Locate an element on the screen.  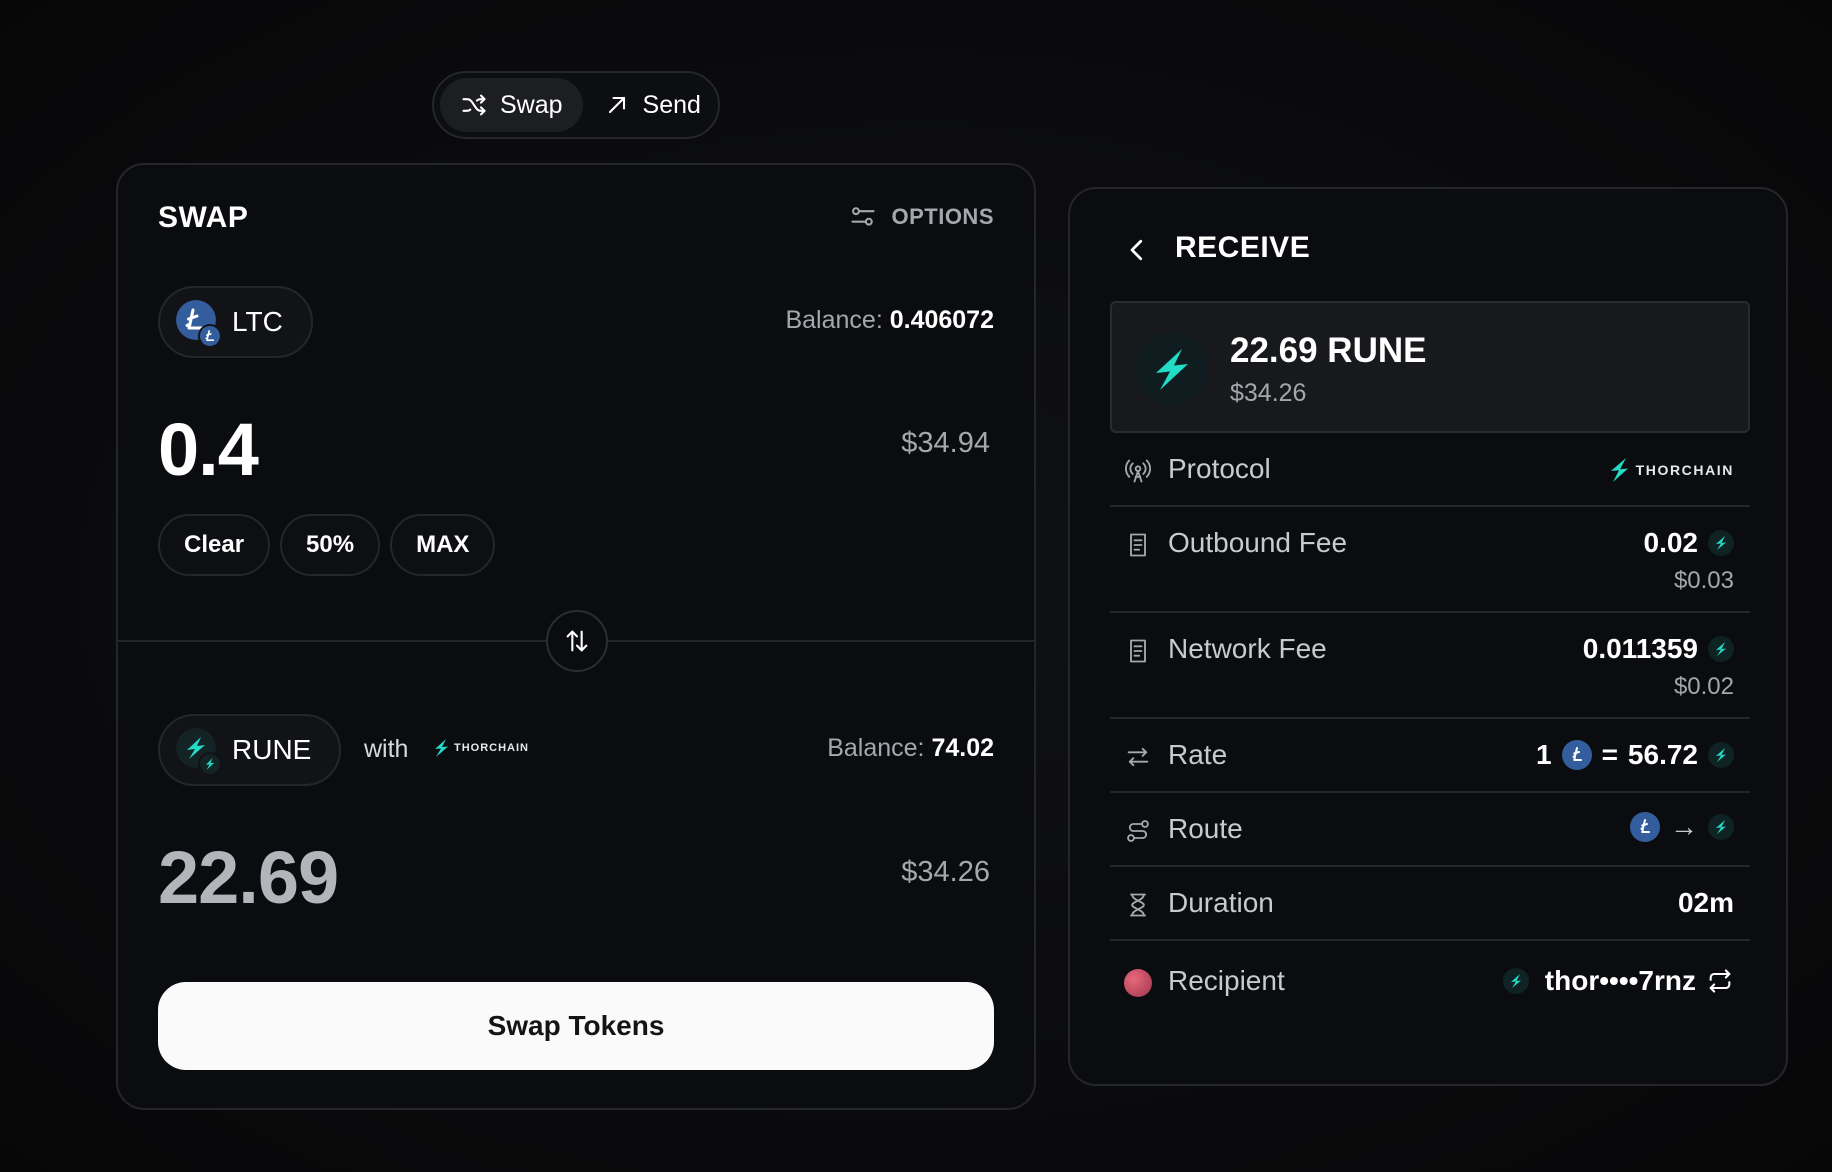
half-chip: 50% is located at coordinates (330, 545).